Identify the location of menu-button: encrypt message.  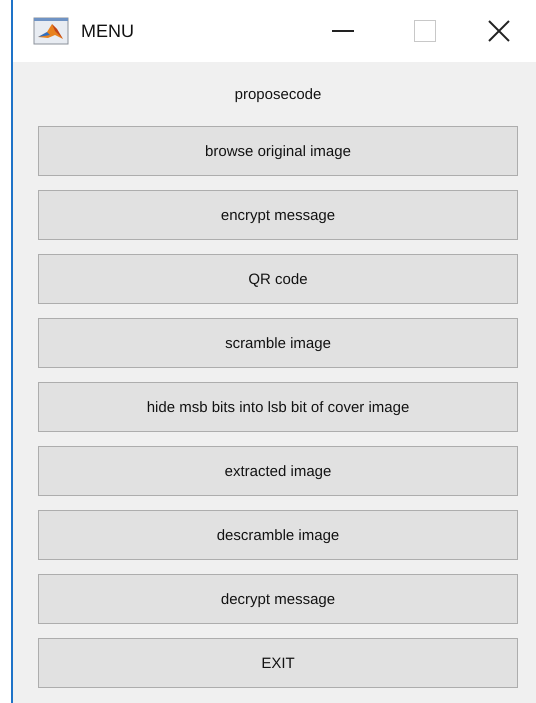
(278, 215).